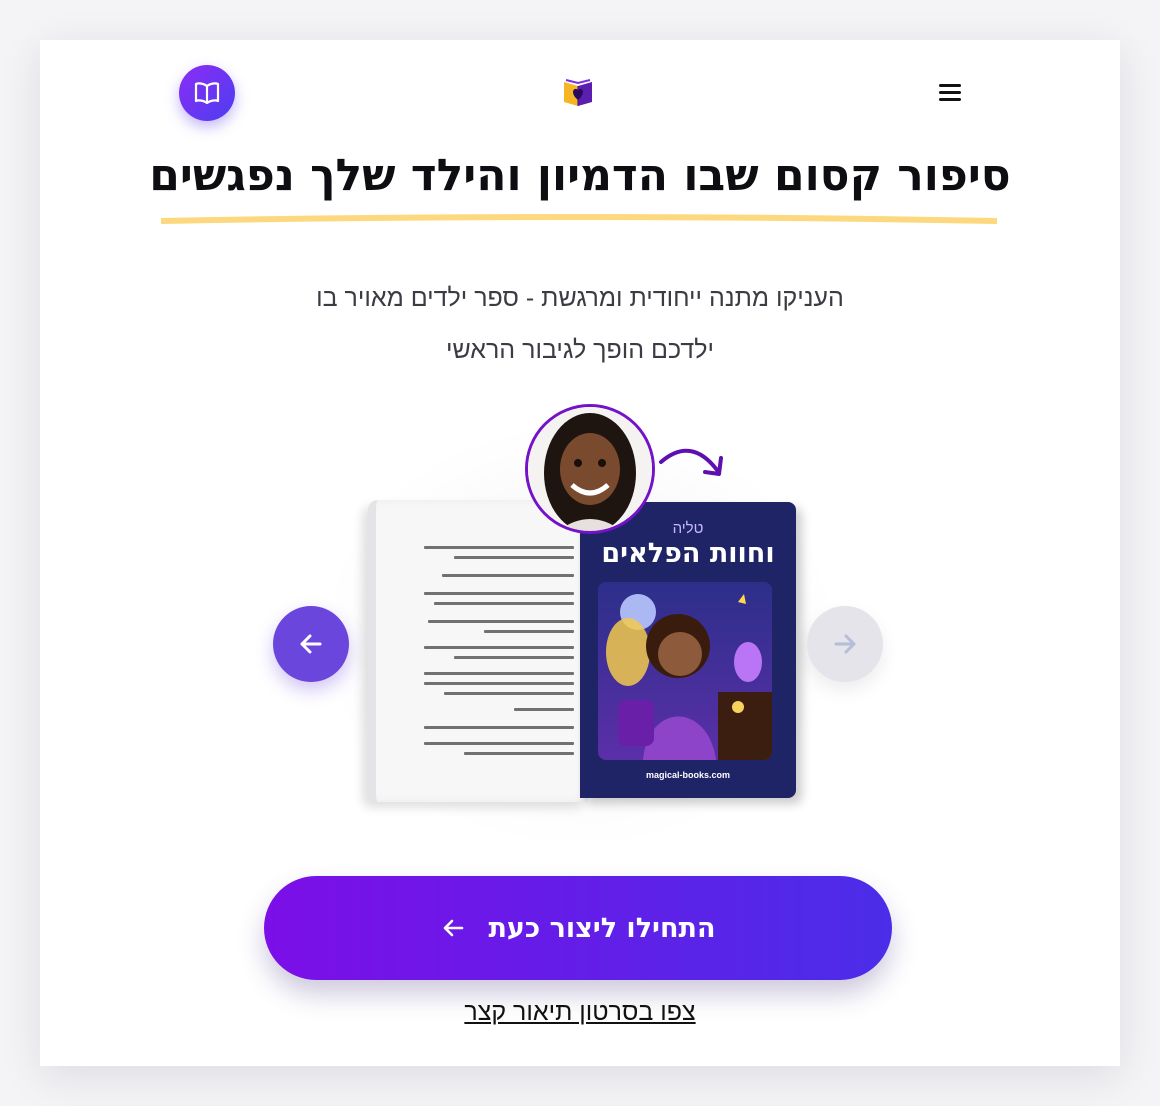  I want to click on book-cover: טליה וחוות הפלאים magical-books.com, so click(688, 650).